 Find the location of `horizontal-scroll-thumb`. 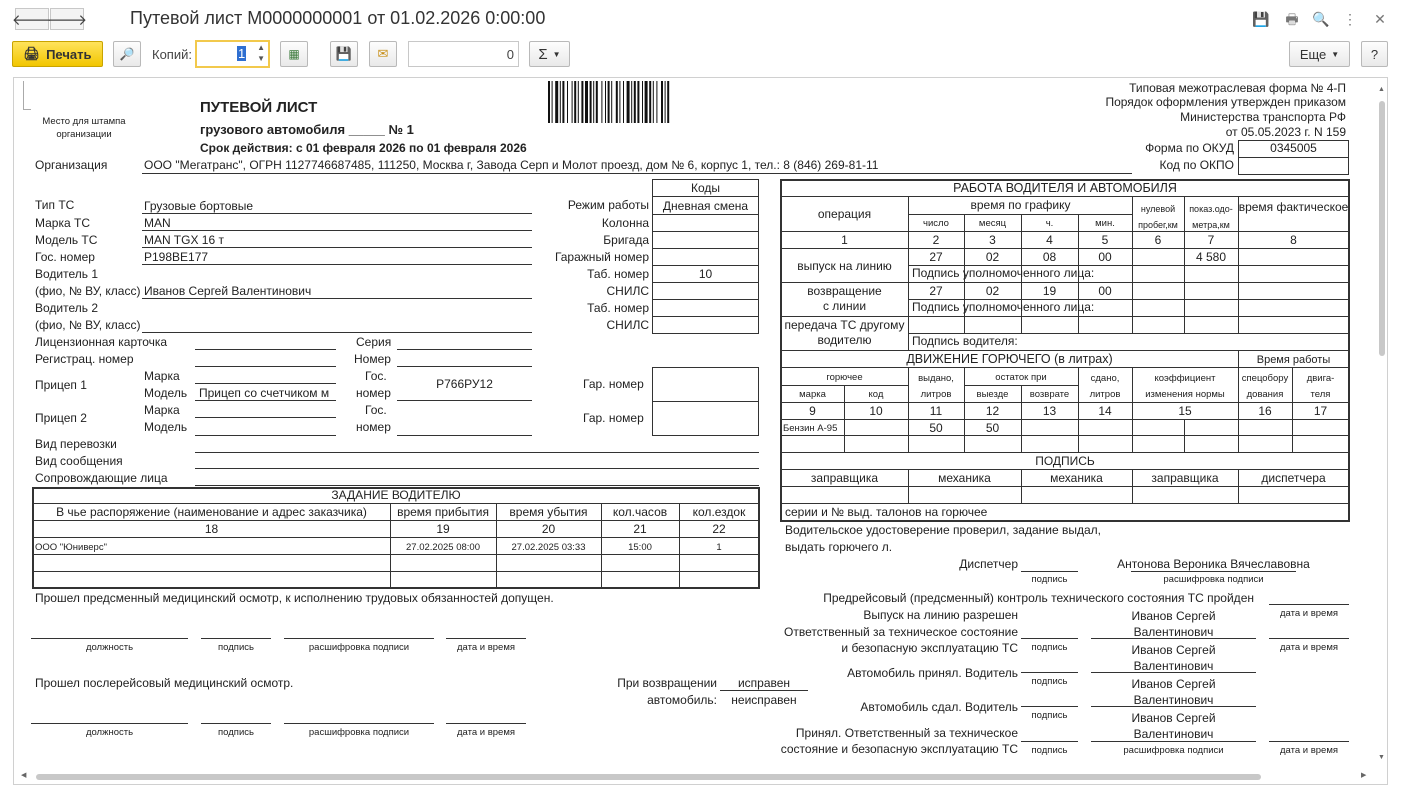

horizontal-scroll-thumb is located at coordinates (648, 777).